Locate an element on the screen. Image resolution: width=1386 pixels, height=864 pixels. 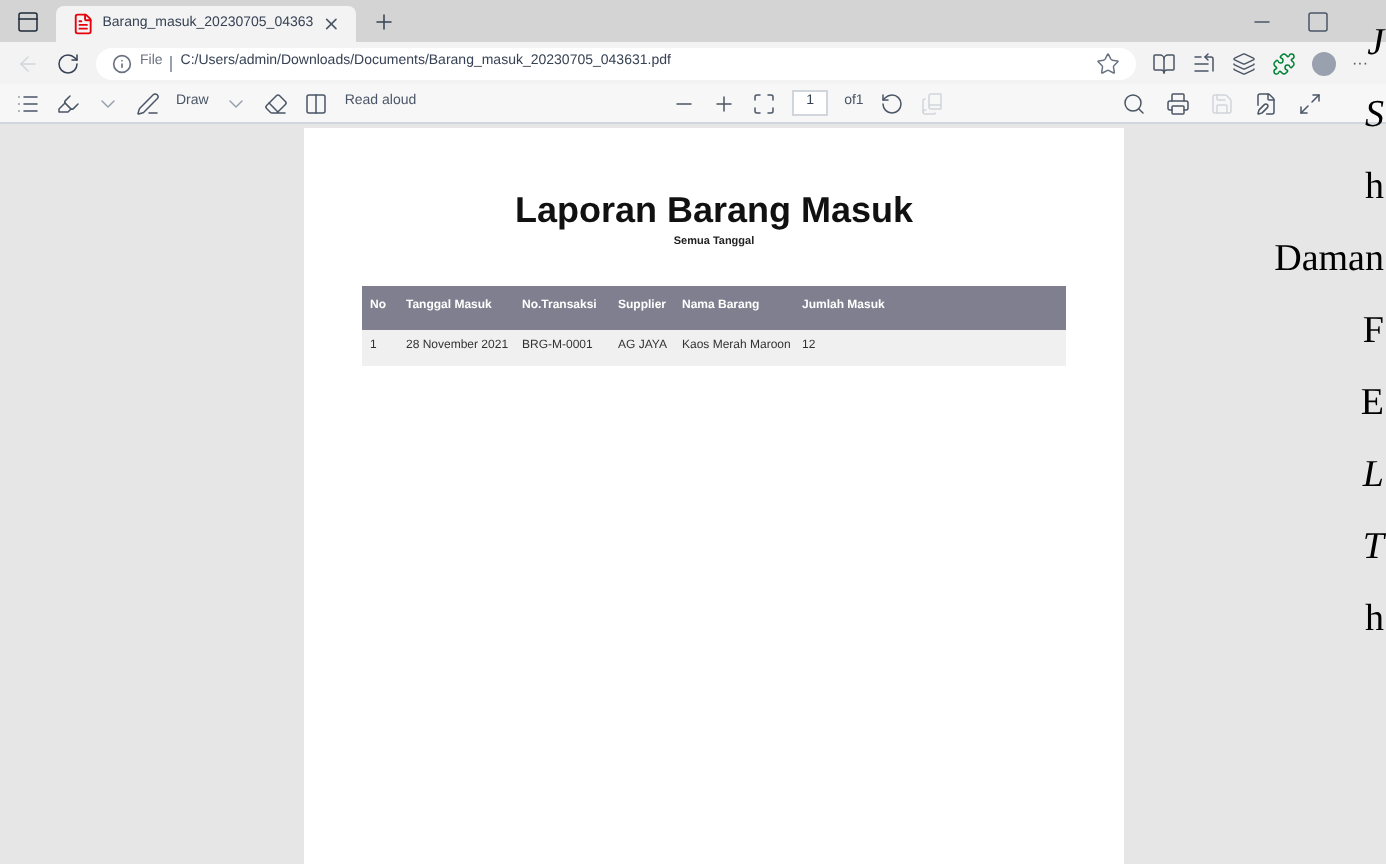
zoom-in-icon is located at coordinates (724, 103).